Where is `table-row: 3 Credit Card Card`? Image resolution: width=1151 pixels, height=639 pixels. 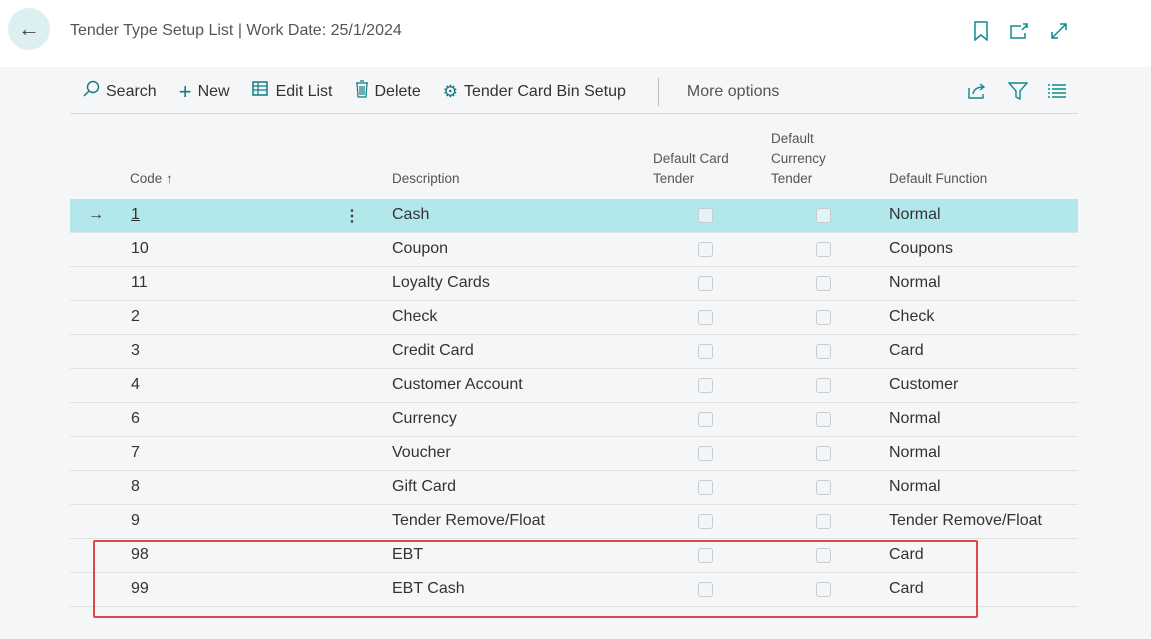
table-row: 3 Credit Card Card is located at coordinates (574, 352).